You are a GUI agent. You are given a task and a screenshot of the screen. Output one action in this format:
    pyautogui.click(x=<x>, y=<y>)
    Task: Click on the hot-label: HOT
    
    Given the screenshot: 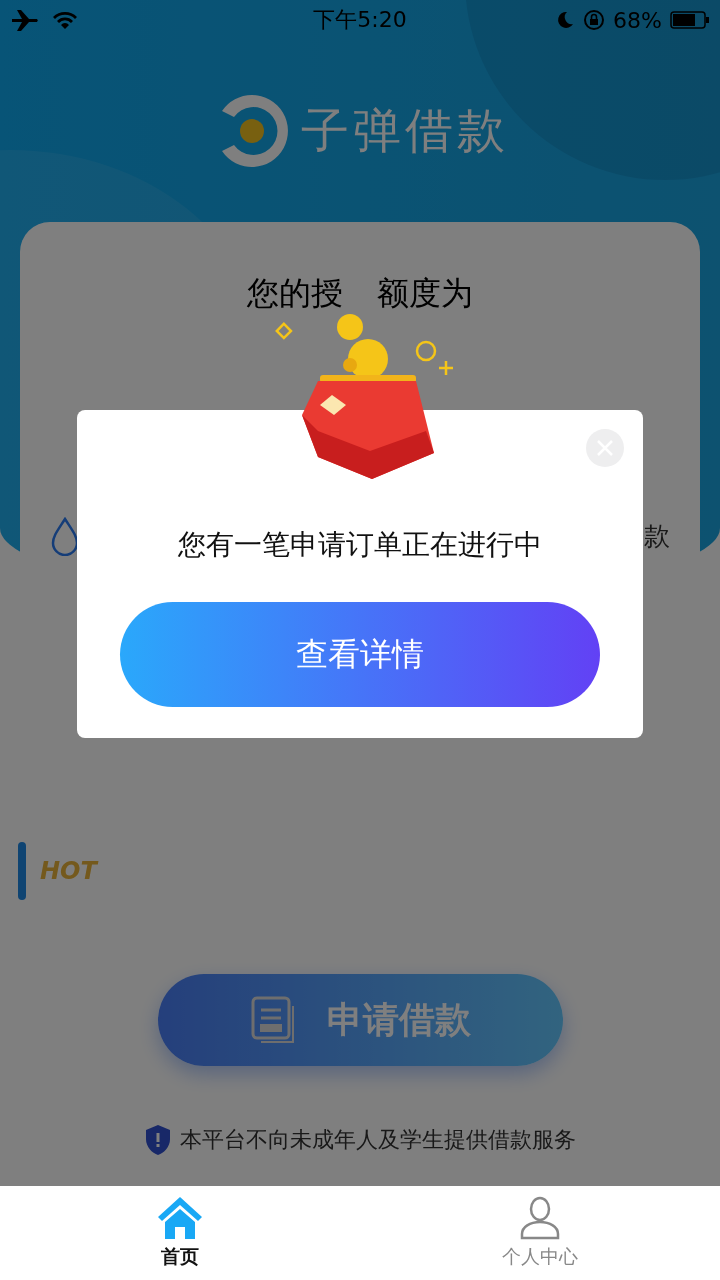 What is the action you would take?
    pyautogui.click(x=68, y=871)
    